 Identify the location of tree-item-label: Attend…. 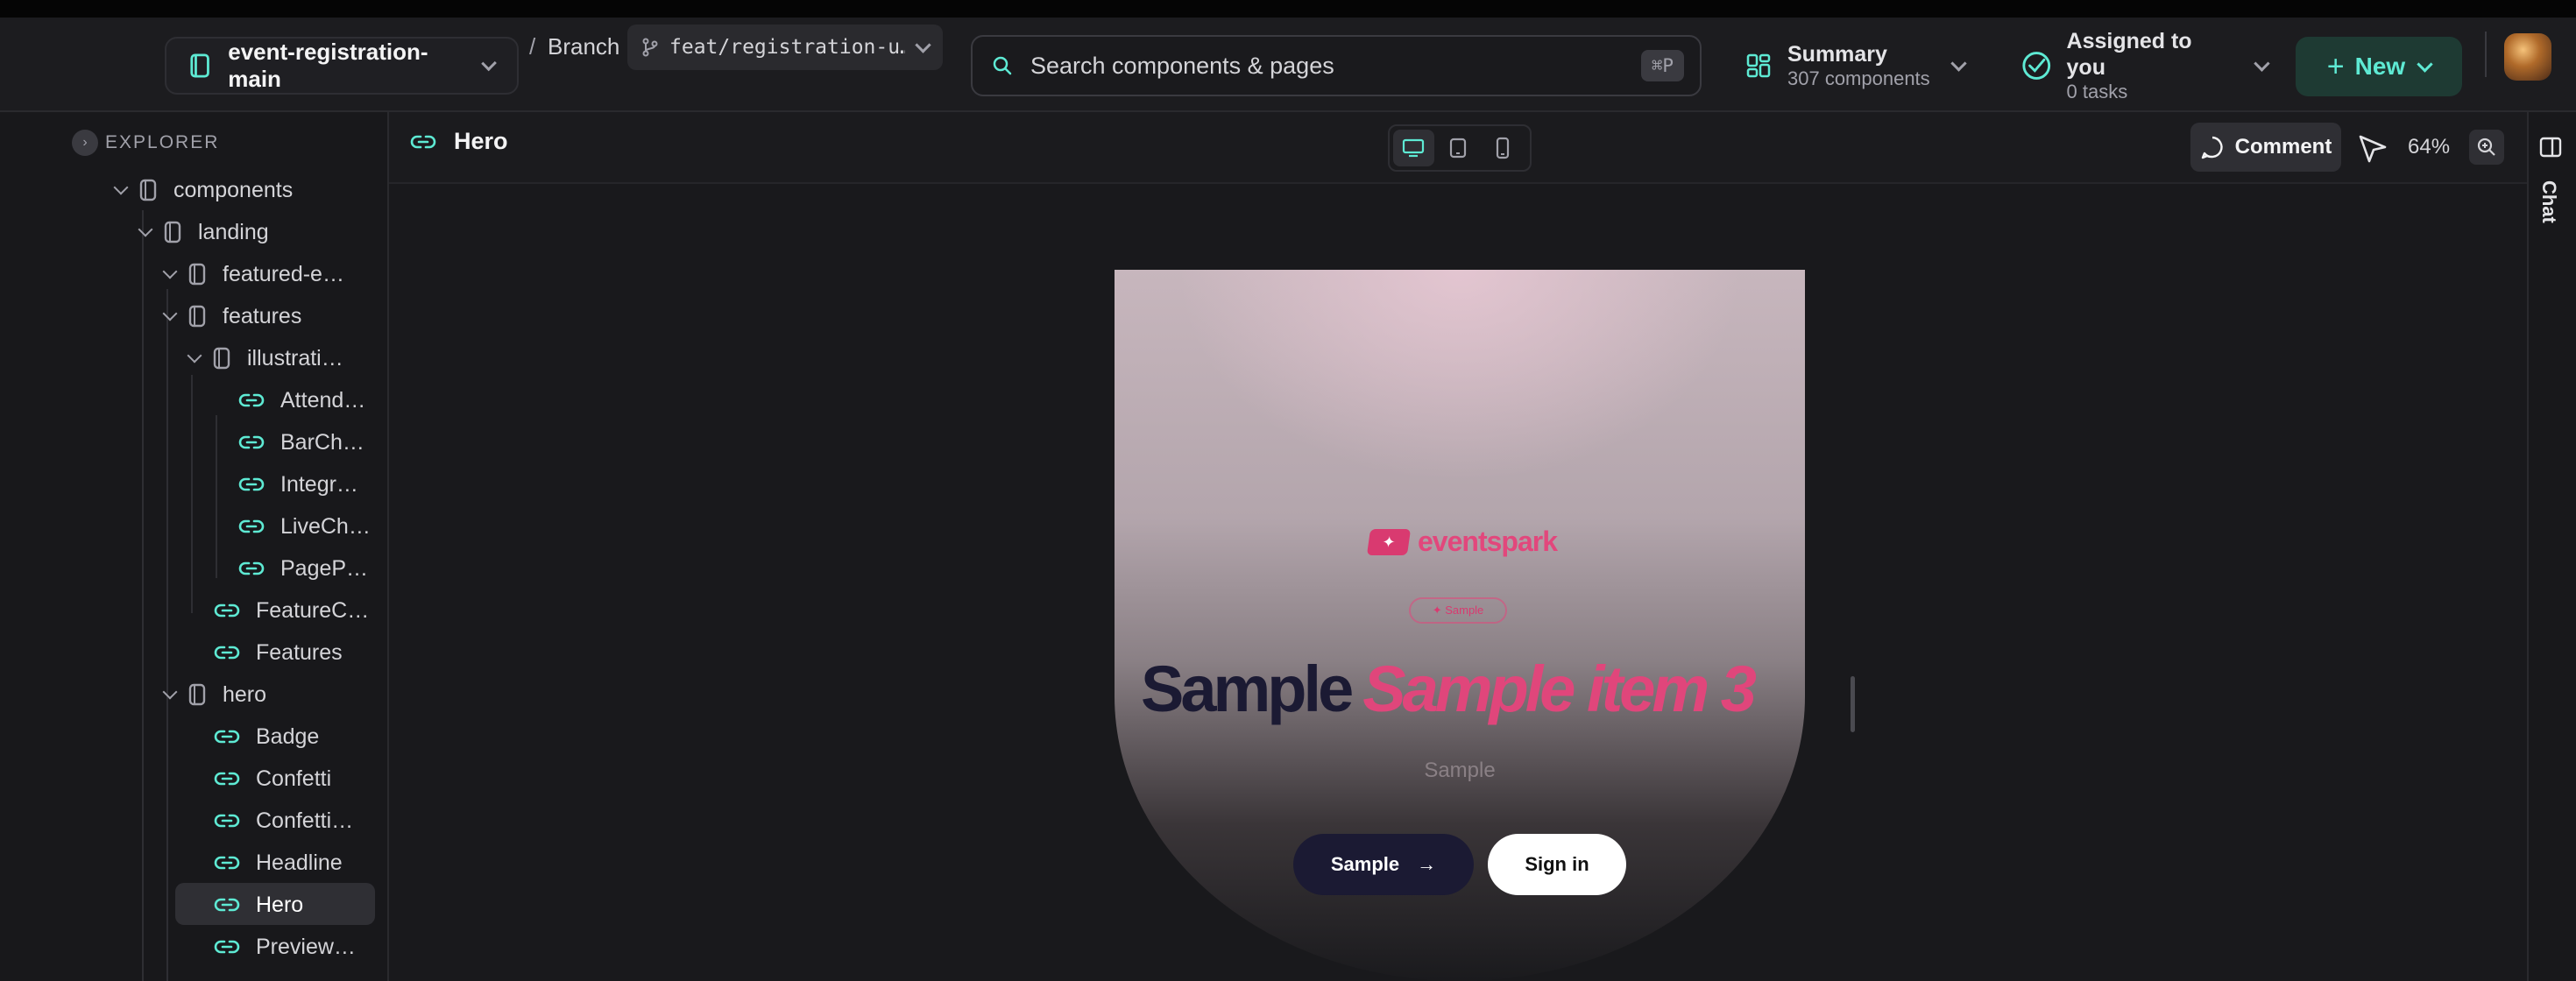
(323, 400).